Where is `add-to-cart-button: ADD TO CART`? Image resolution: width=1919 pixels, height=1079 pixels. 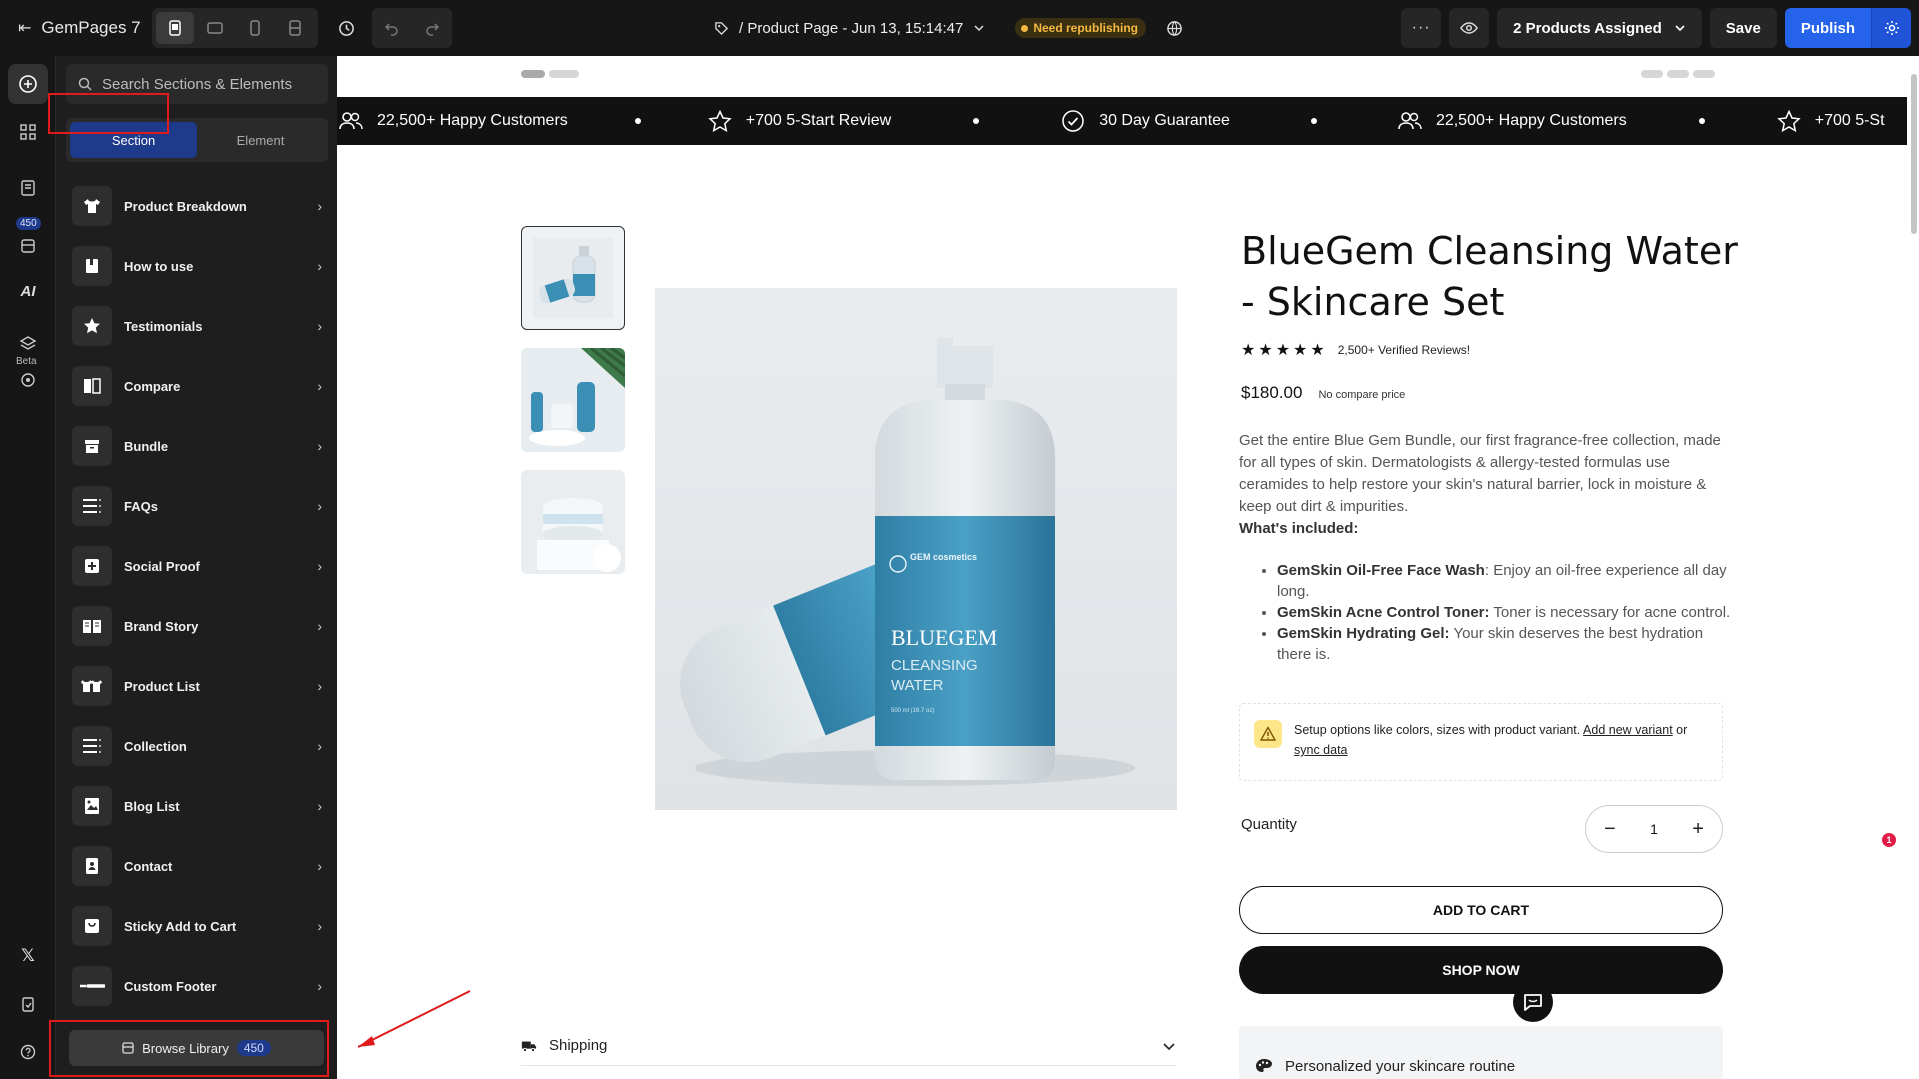 add-to-cart-button: ADD TO CART is located at coordinates (1481, 910).